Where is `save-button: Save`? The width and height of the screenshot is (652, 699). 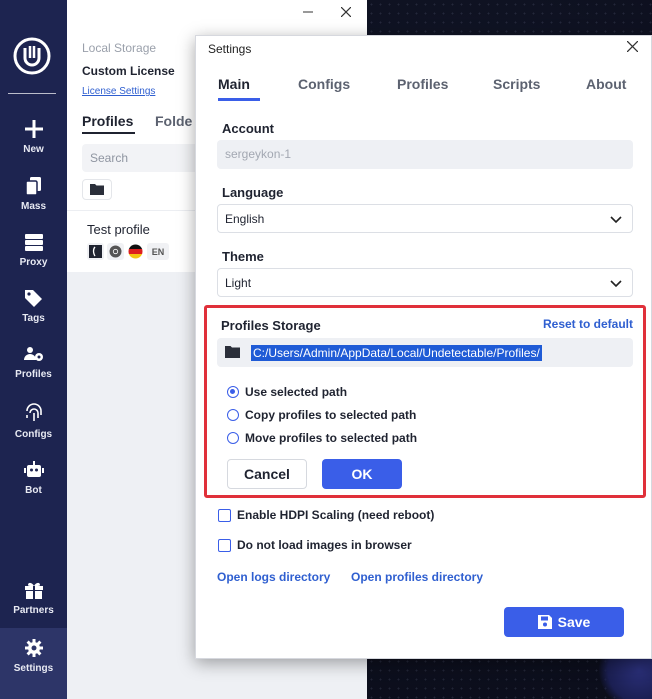 save-button: Save is located at coordinates (564, 622).